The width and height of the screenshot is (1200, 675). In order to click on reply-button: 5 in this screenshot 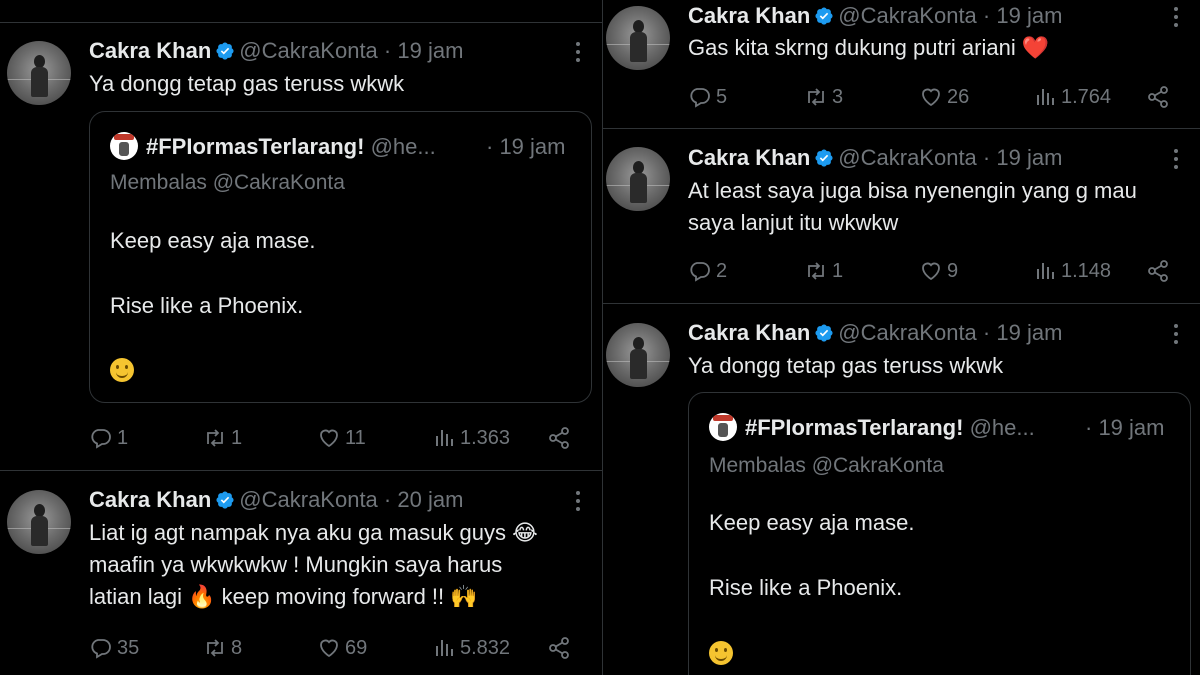, I will do `click(707, 97)`.